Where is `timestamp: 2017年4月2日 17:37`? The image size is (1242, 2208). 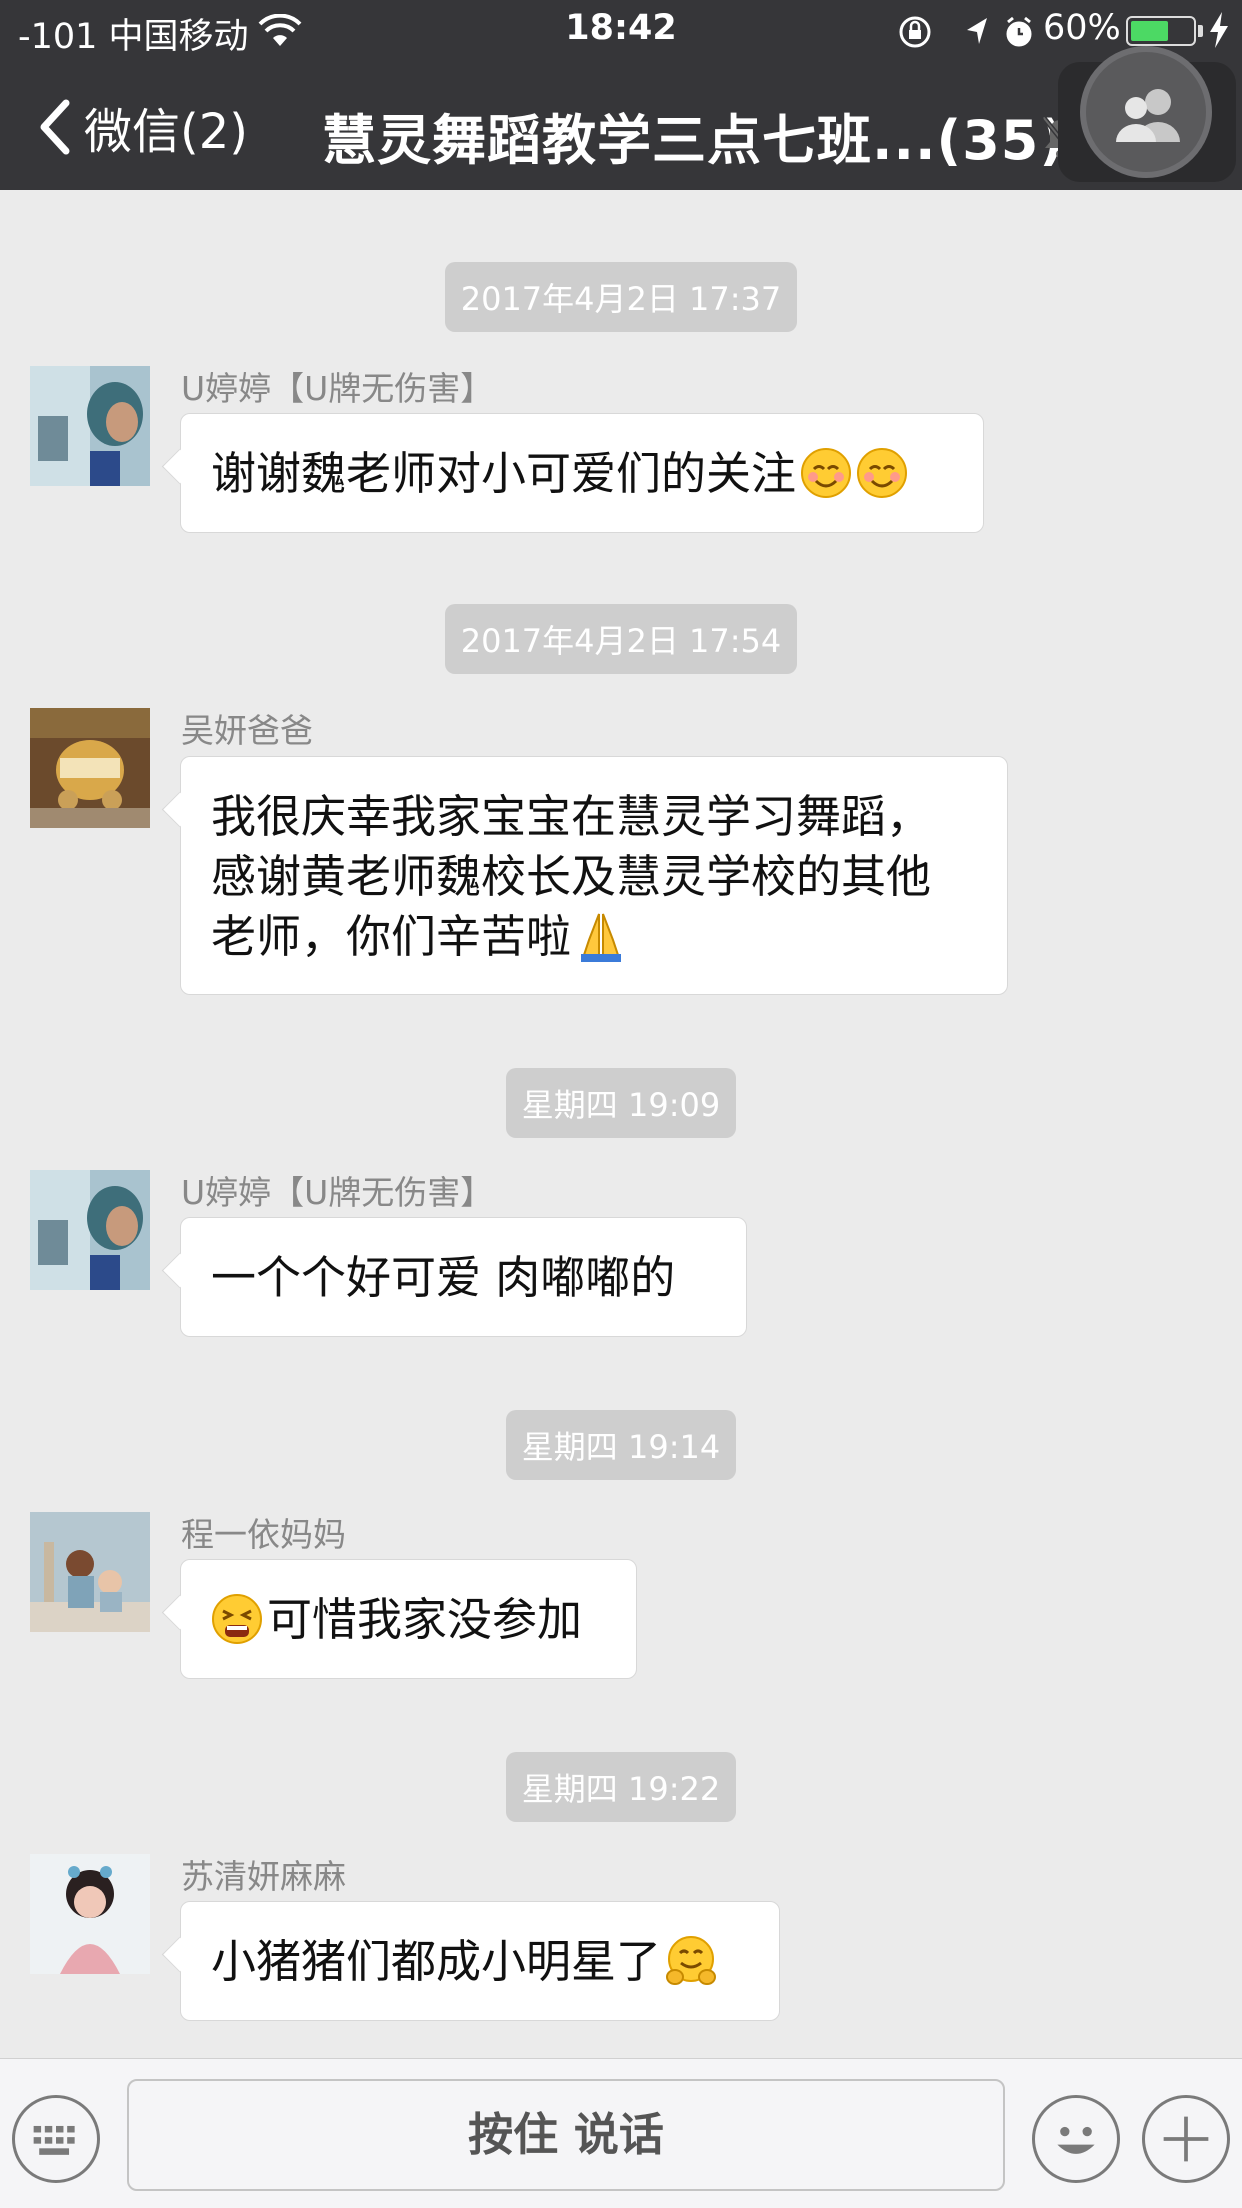
timestamp: 2017年4月2日 17:37 is located at coordinates (621, 297).